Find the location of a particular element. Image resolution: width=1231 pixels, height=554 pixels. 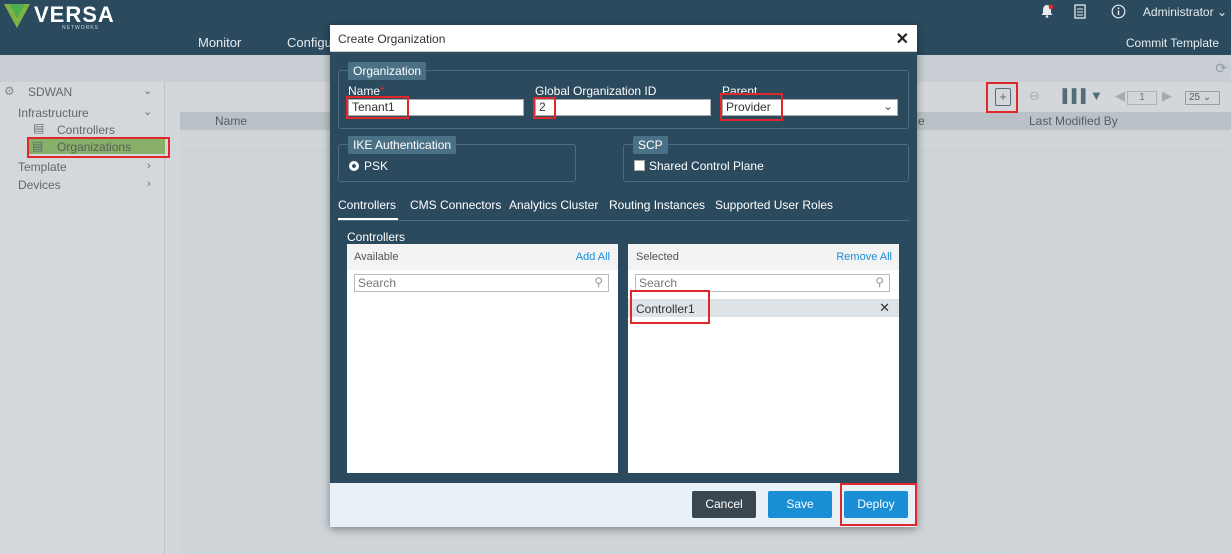

remove-all-link: Remove All is located at coordinates (864, 257).